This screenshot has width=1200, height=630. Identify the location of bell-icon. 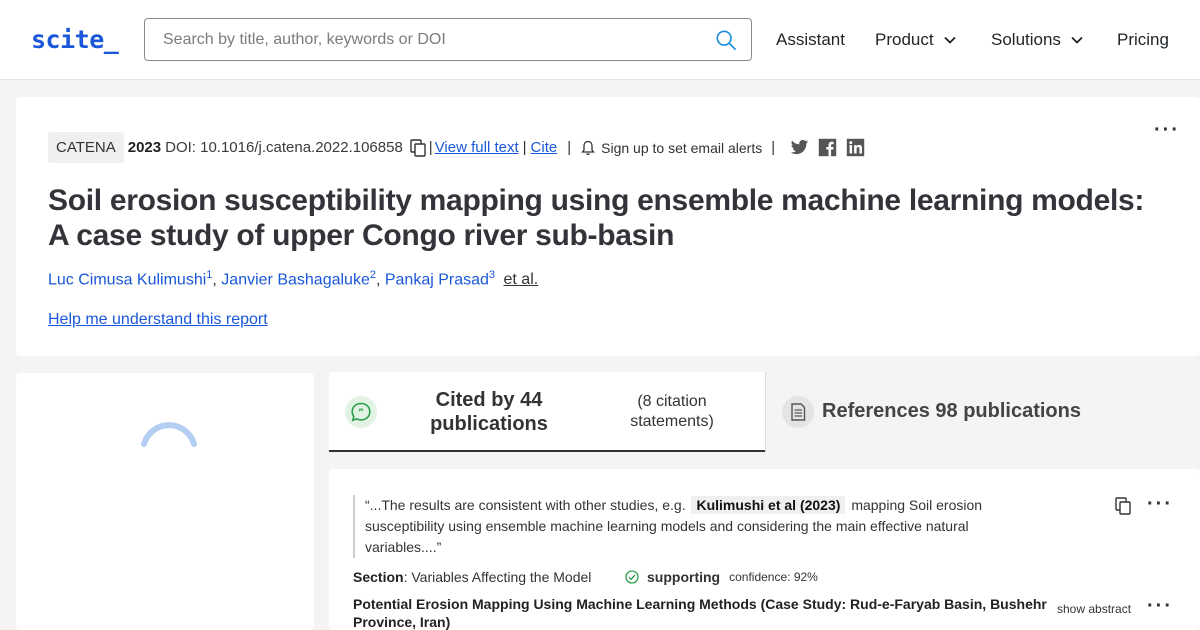
(588, 148).